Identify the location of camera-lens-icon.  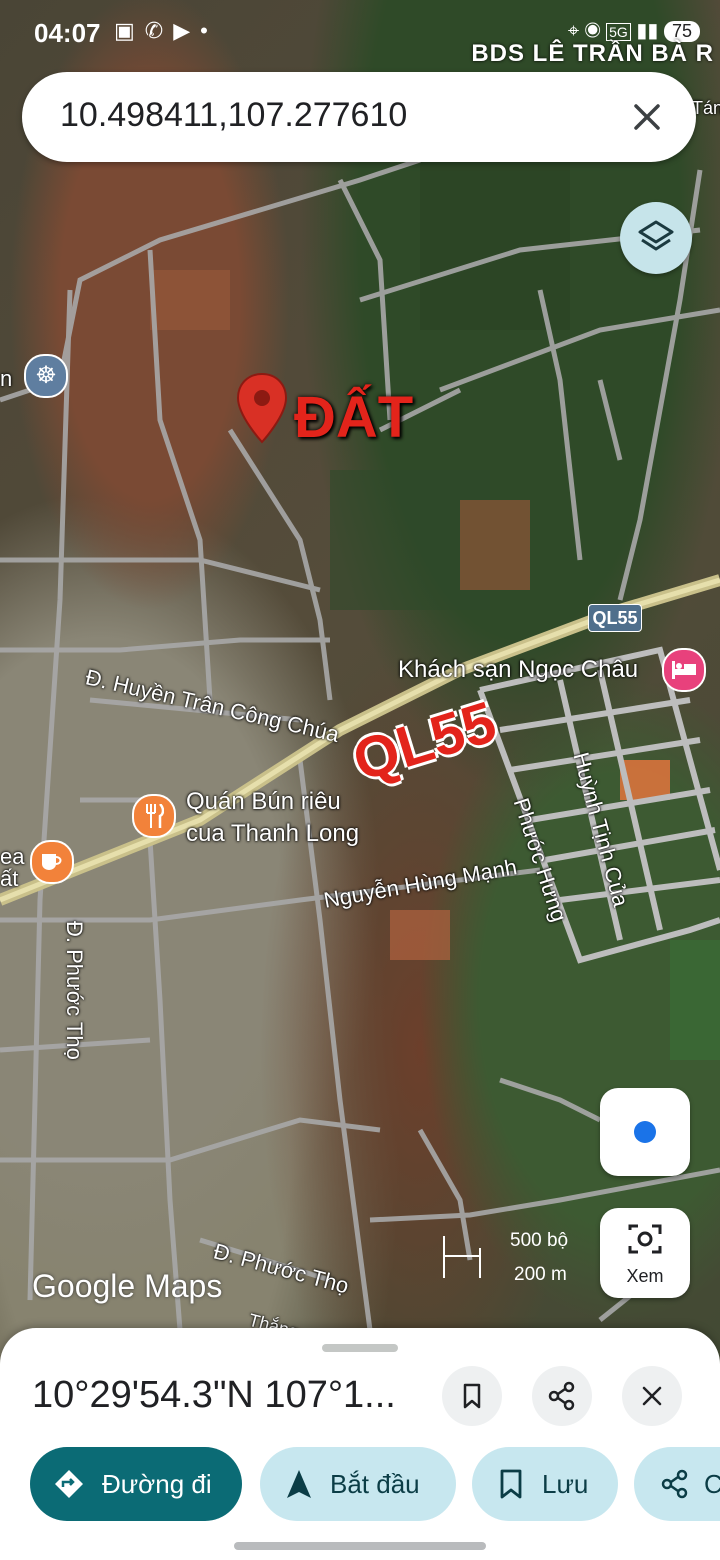
(645, 1239).